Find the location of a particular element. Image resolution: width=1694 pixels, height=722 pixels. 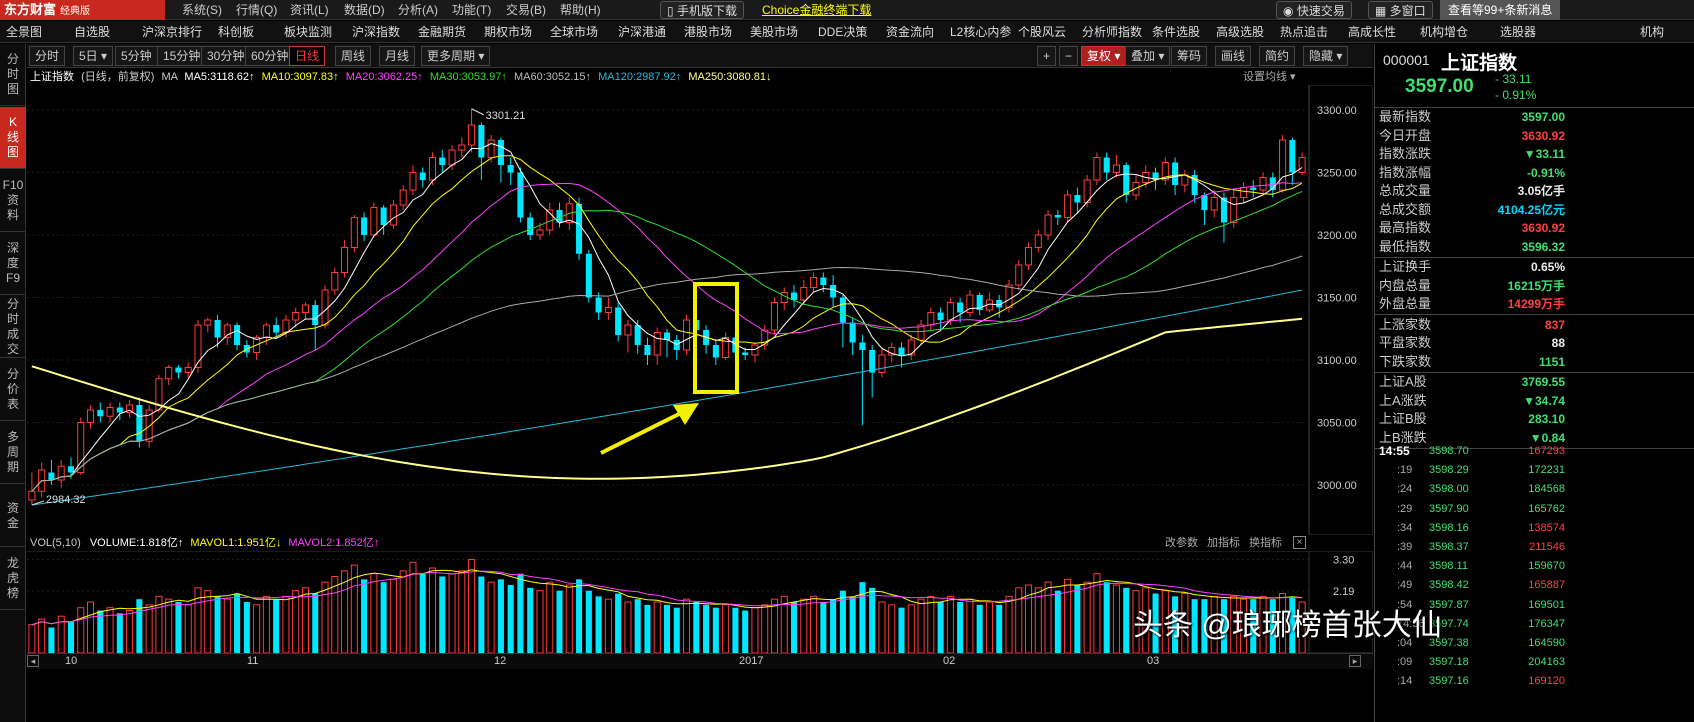

menu-data: 数据(D) is located at coordinates (364, 10).